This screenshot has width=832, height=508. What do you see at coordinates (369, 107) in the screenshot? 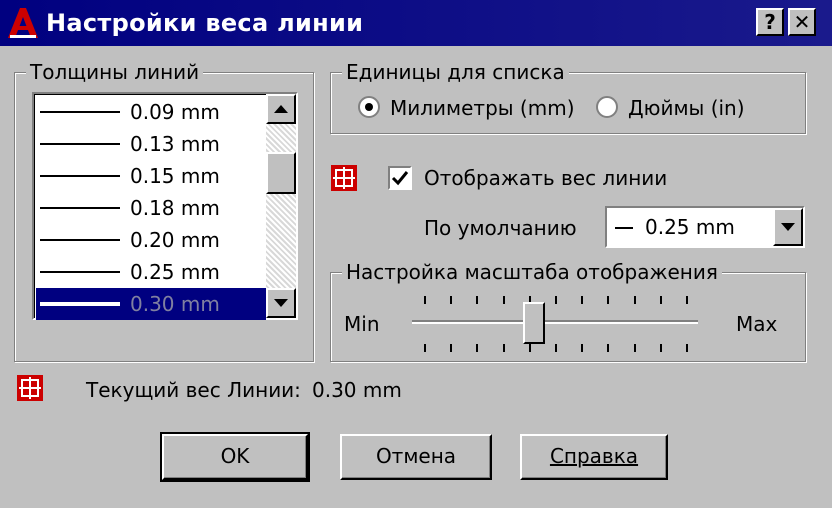
I see `mm-radio` at bounding box center [369, 107].